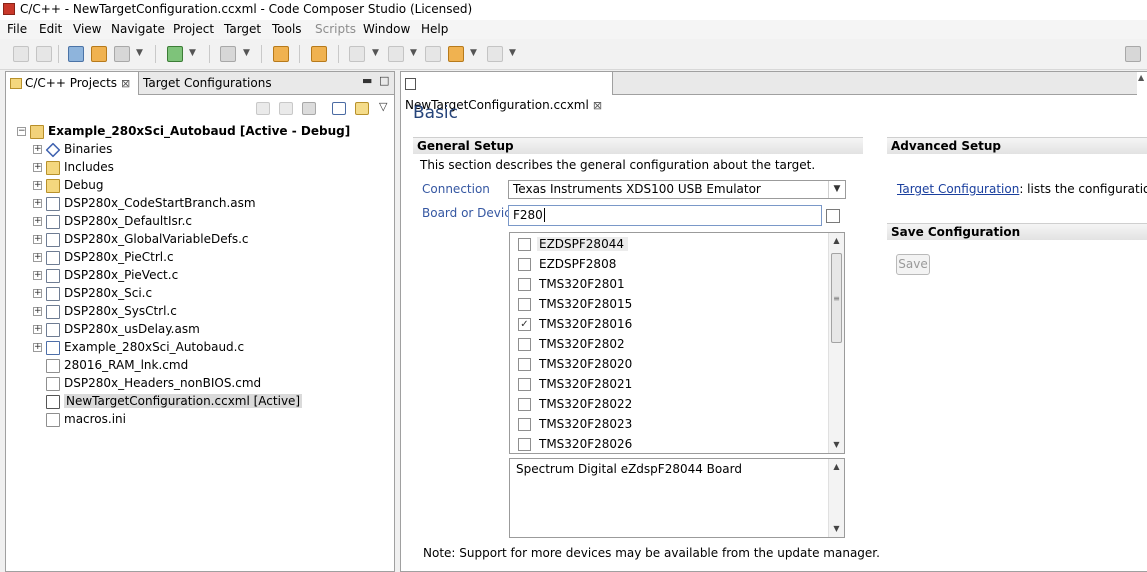  I want to click on device-item: TMS320F28020, so click(575, 364).